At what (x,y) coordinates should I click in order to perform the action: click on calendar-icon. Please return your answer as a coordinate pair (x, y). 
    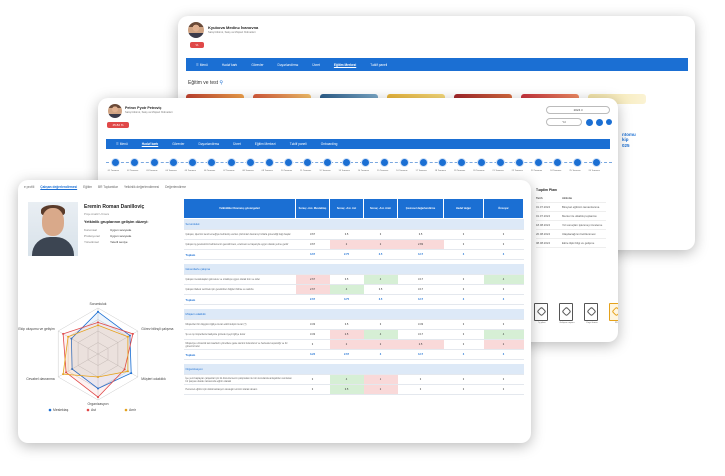
    Looking at the image, I should click on (589, 122).